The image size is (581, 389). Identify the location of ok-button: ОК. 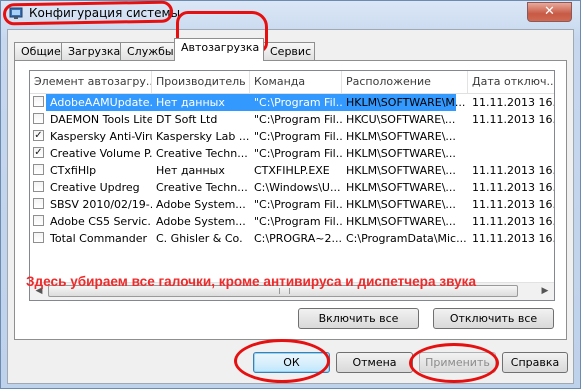
(291, 362).